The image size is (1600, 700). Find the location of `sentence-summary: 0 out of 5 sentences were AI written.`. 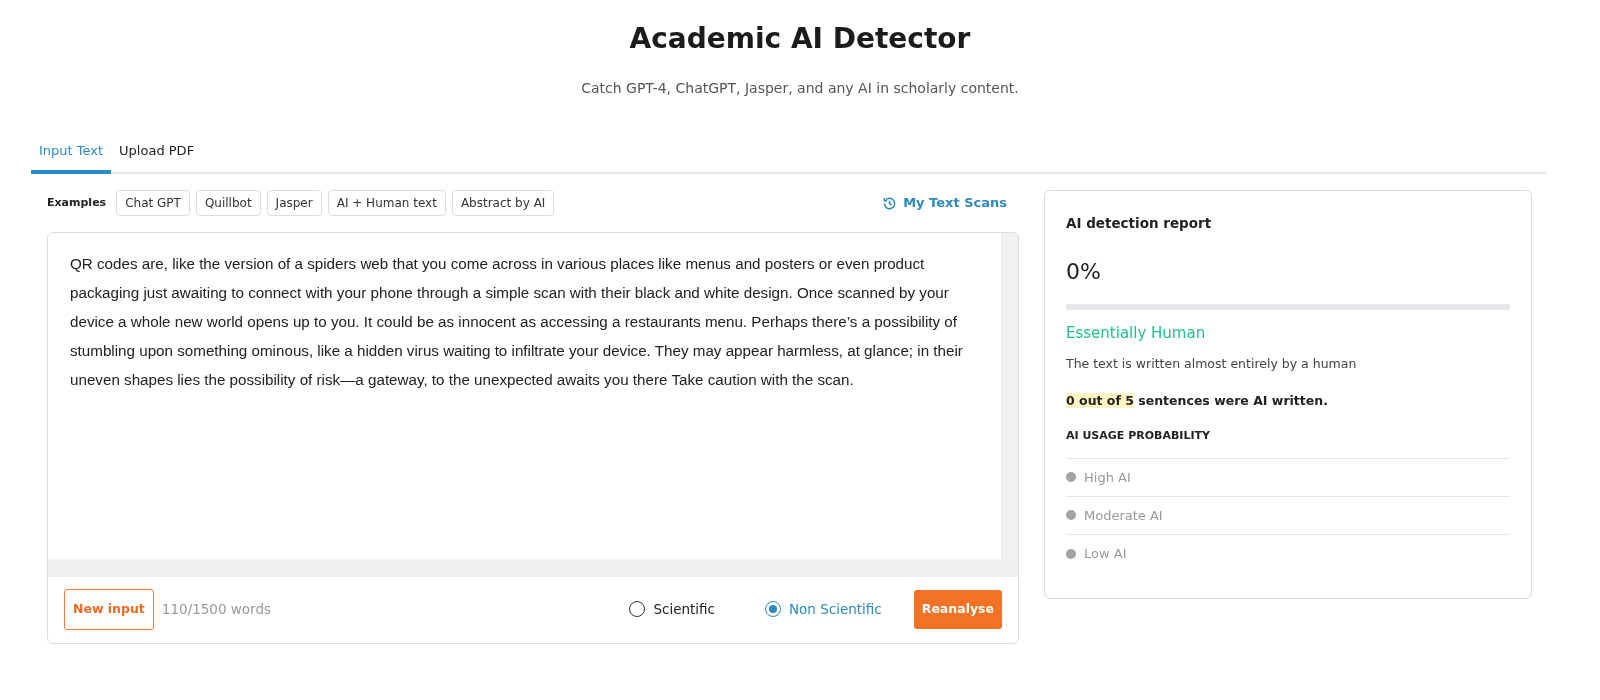

sentence-summary: 0 out of 5 sentences were AI written. is located at coordinates (1197, 400).